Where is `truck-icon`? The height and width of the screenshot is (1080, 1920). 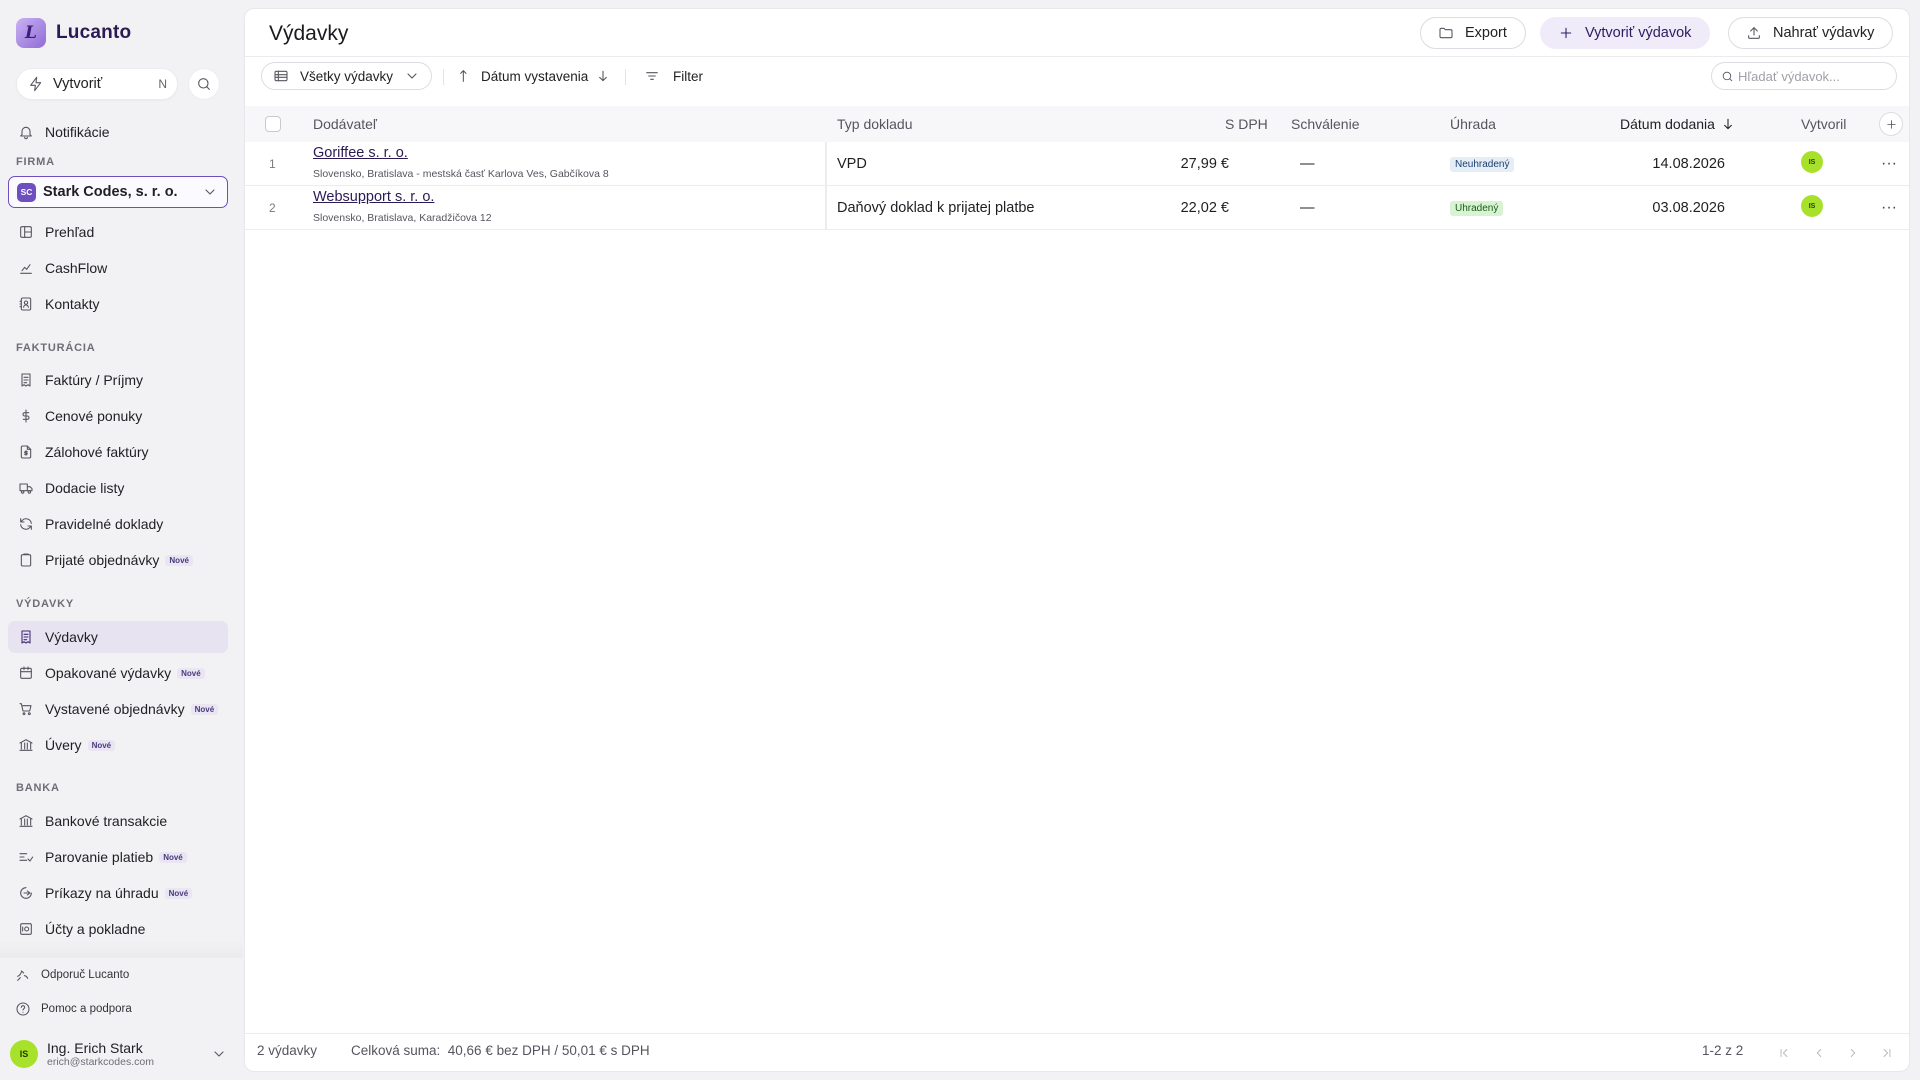
truck-icon is located at coordinates (26, 488).